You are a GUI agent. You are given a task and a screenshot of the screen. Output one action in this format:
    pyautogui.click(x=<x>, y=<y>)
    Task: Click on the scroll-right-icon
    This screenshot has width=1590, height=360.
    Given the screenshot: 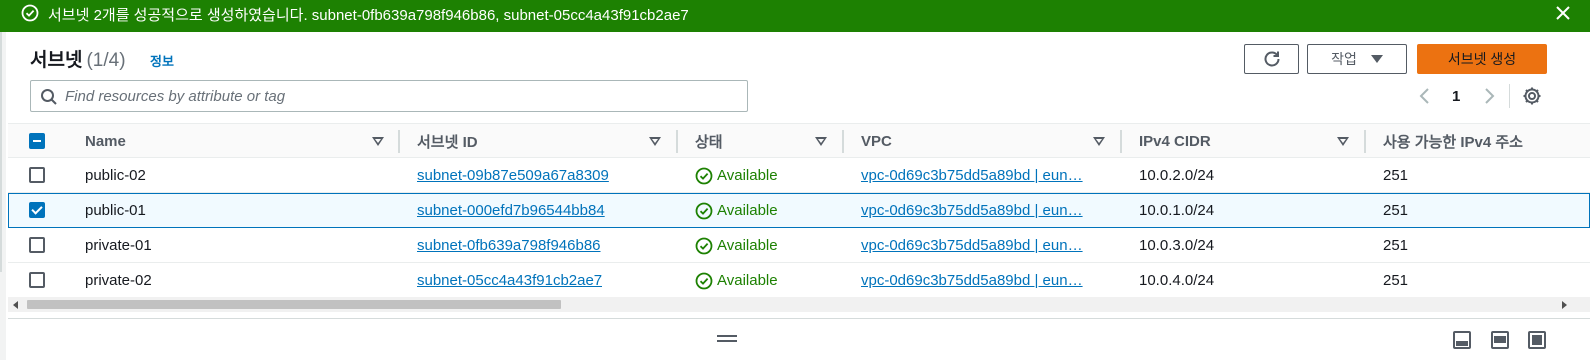 What is the action you would take?
    pyautogui.click(x=1564, y=305)
    